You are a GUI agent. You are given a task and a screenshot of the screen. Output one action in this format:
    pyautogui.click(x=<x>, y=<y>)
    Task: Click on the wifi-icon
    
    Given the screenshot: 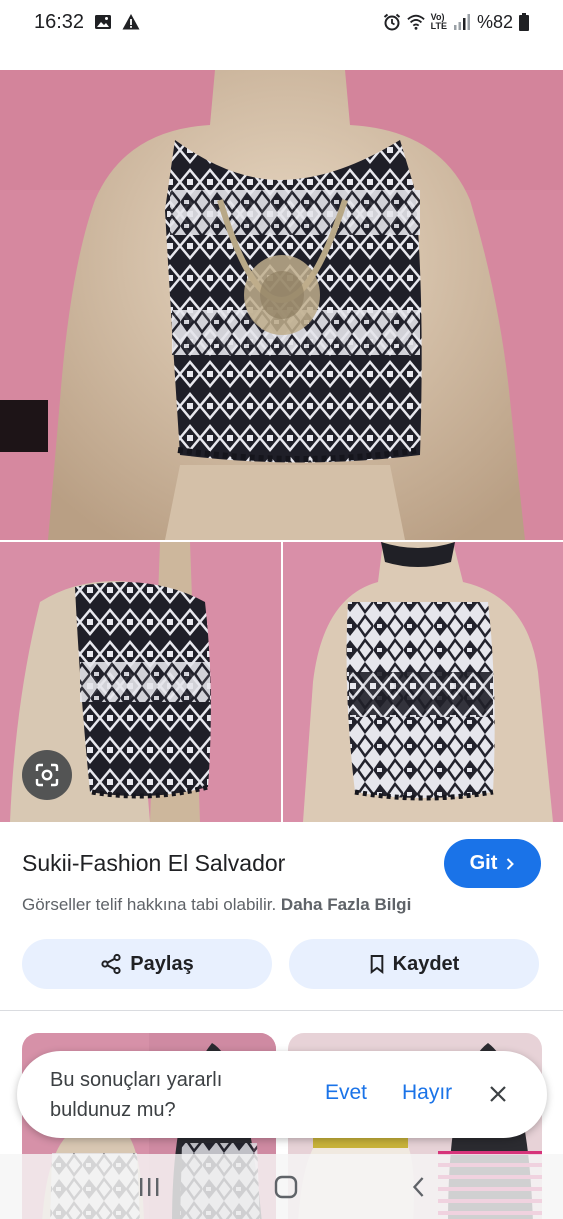 What is the action you would take?
    pyautogui.click(x=415, y=22)
    